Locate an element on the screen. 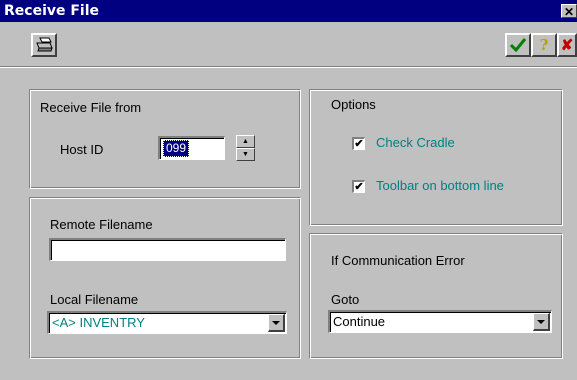 Image resolution: width=577 pixels, height=380 pixels. local-filename-dropdown-button is located at coordinates (276, 323).